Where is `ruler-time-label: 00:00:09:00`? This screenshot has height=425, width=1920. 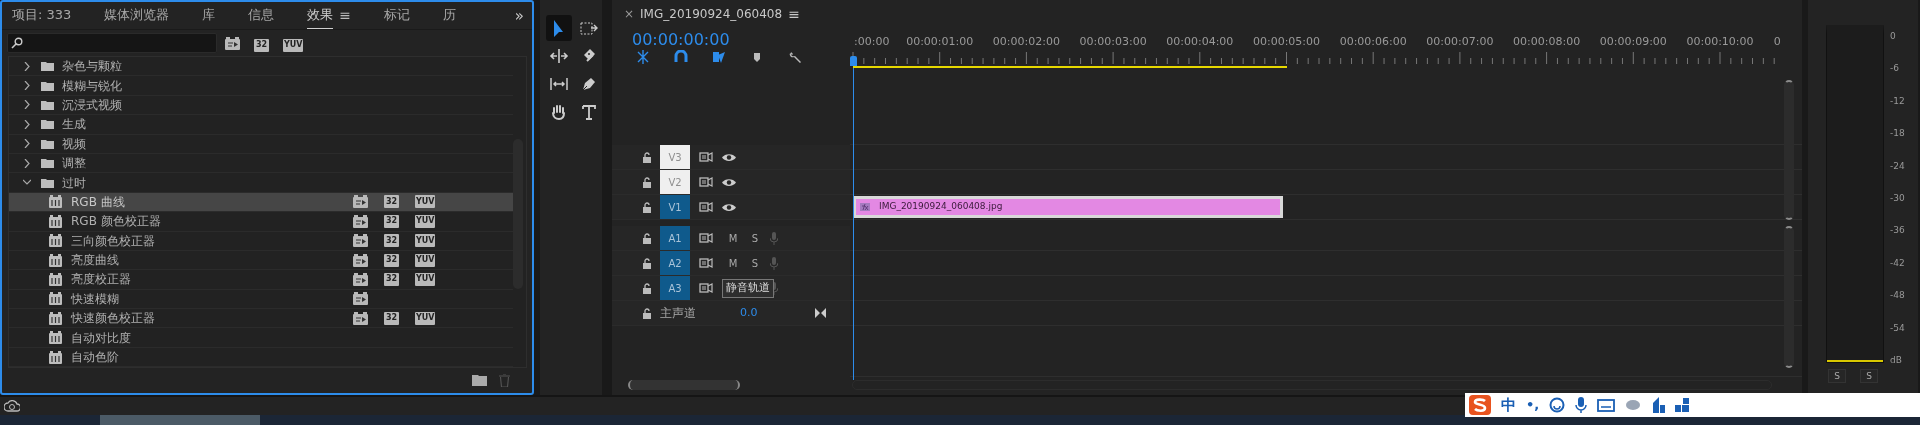
ruler-time-label: 00:00:09:00 is located at coordinates (1633, 42).